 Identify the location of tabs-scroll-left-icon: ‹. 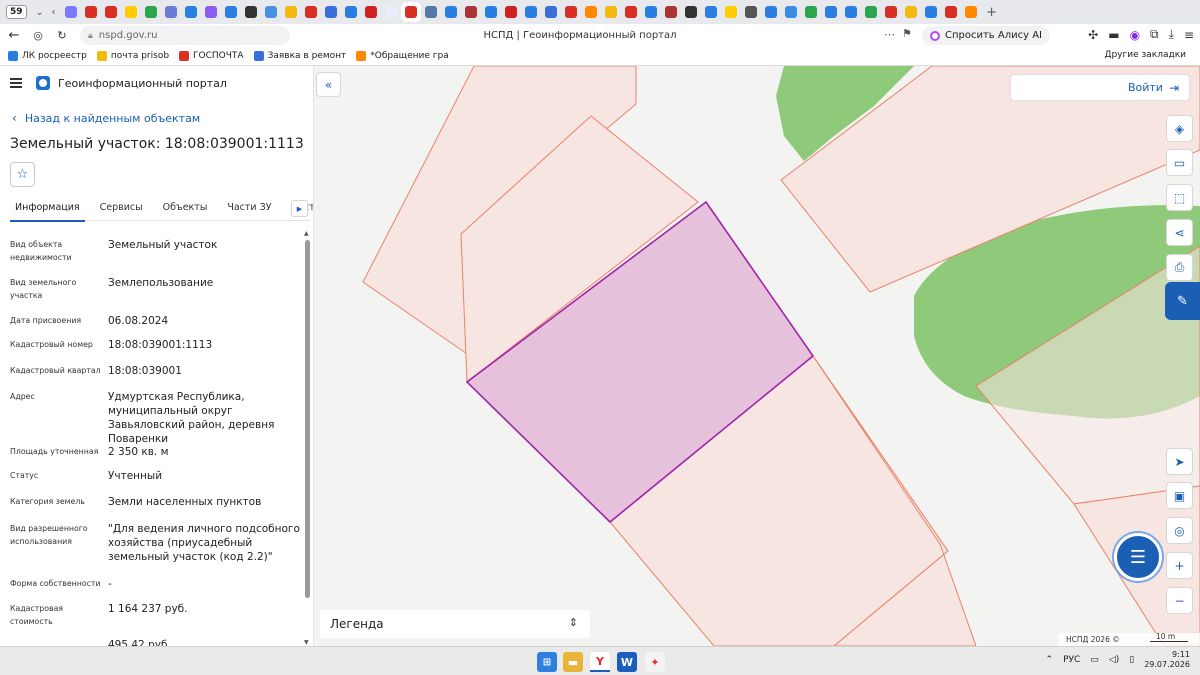
(54, 12).